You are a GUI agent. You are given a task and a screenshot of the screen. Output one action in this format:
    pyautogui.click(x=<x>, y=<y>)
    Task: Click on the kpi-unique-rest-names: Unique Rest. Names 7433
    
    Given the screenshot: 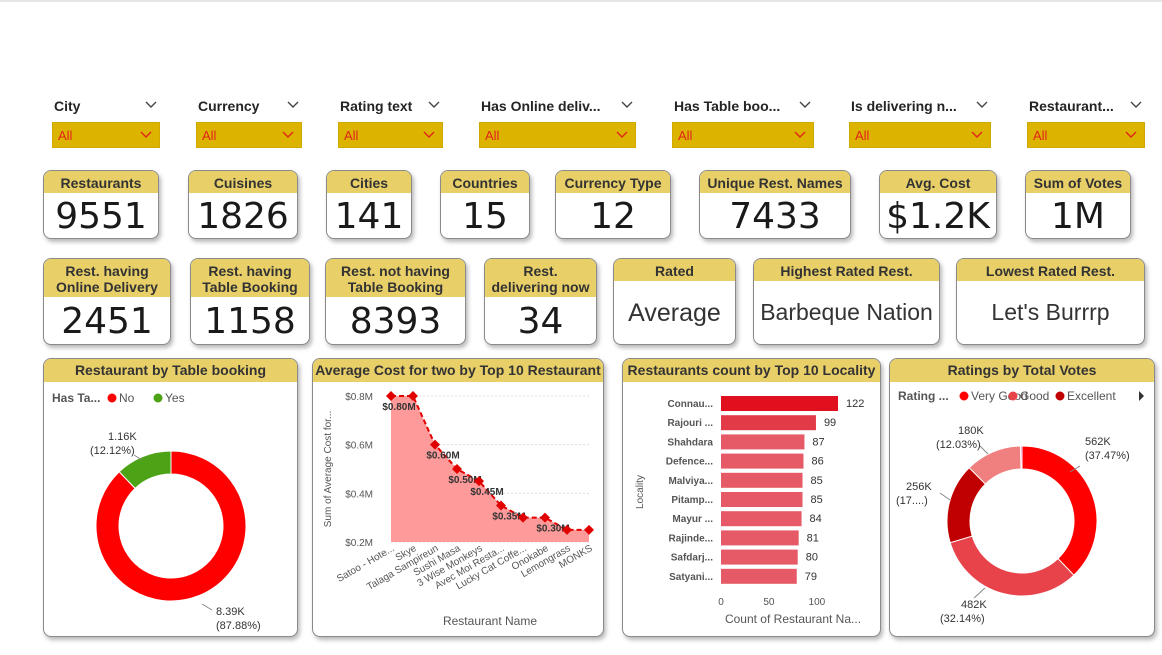 What is the action you would take?
    pyautogui.click(x=775, y=204)
    